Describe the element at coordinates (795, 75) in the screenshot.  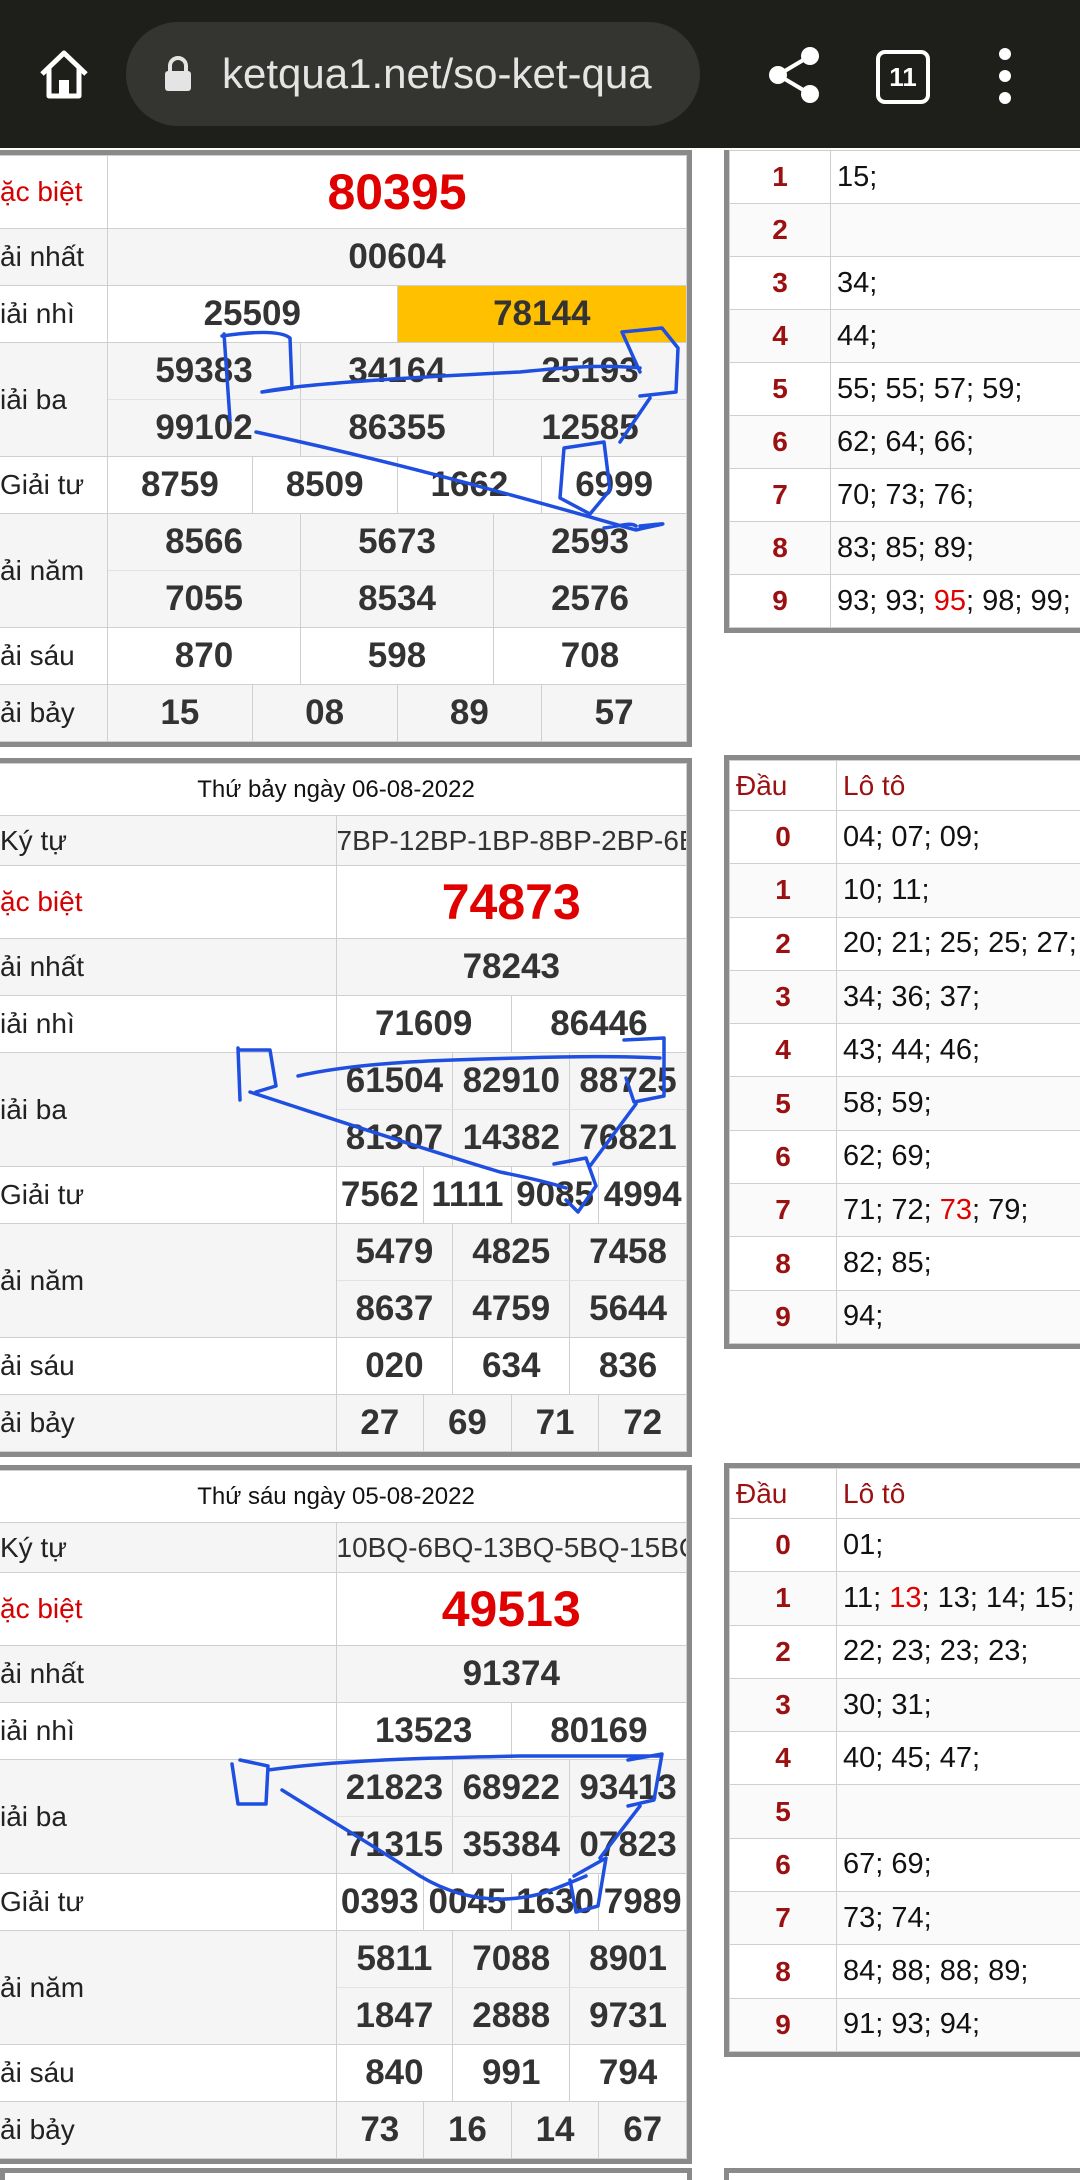
I see `share-icon` at that location.